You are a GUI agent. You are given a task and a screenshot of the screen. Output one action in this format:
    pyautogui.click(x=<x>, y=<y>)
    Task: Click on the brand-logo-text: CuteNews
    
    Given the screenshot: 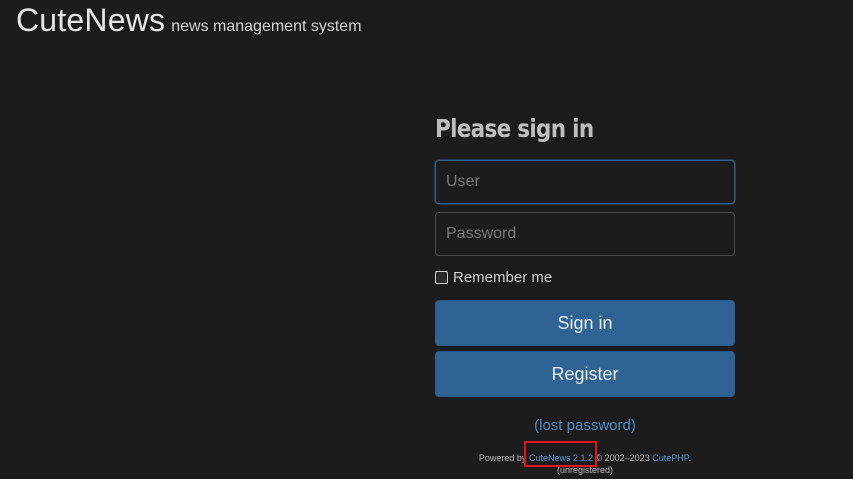 What is the action you would take?
    pyautogui.click(x=91, y=20)
    